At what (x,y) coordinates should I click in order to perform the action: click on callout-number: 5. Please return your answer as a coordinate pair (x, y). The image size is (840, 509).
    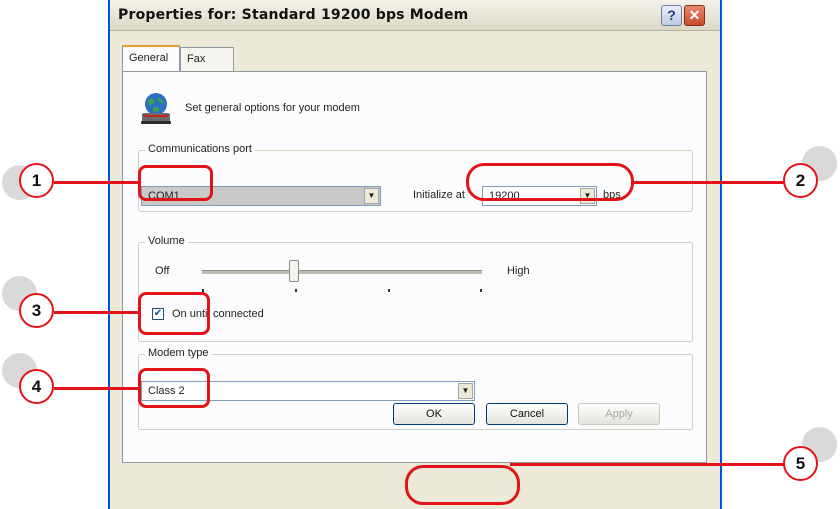
    Looking at the image, I should click on (800, 463).